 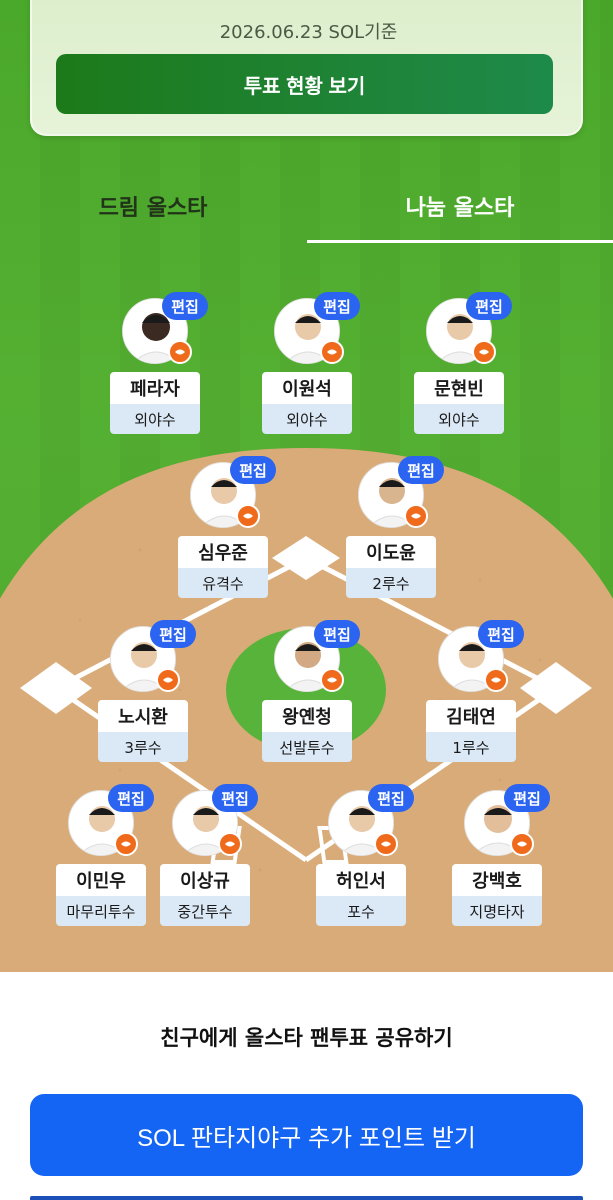 I want to click on player-position: 중간투수, so click(x=205, y=911).